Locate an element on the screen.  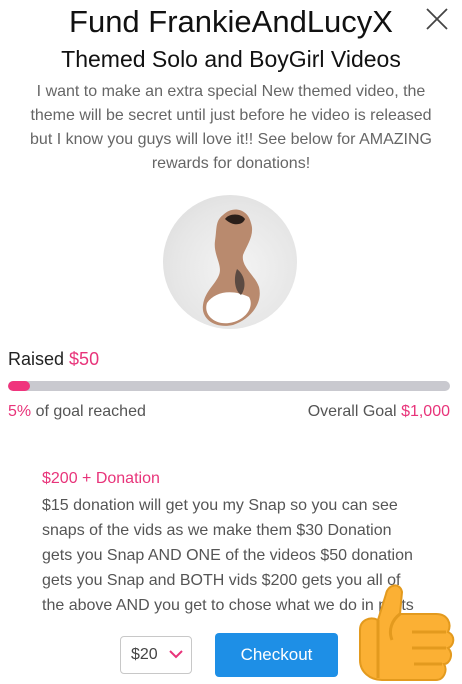
chevron-down-icon is located at coordinates (176, 654).